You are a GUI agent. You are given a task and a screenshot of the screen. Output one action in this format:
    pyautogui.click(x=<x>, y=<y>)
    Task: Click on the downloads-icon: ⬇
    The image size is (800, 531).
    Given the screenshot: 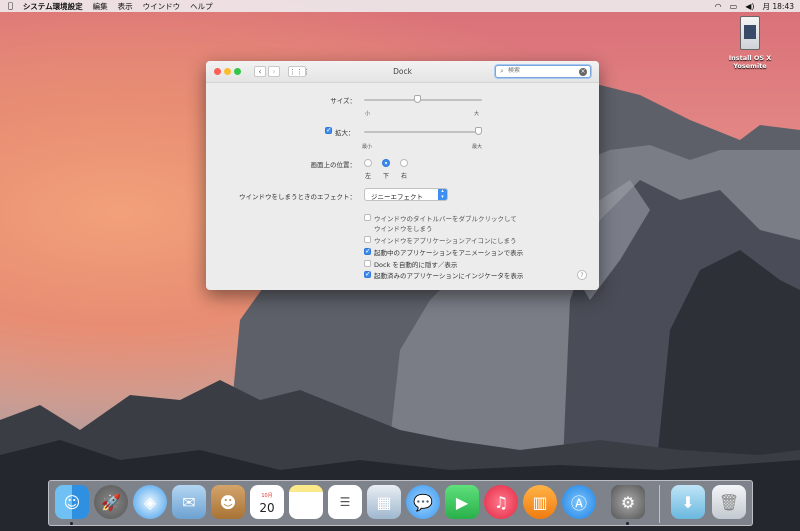 What is the action you would take?
    pyautogui.click(x=688, y=502)
    